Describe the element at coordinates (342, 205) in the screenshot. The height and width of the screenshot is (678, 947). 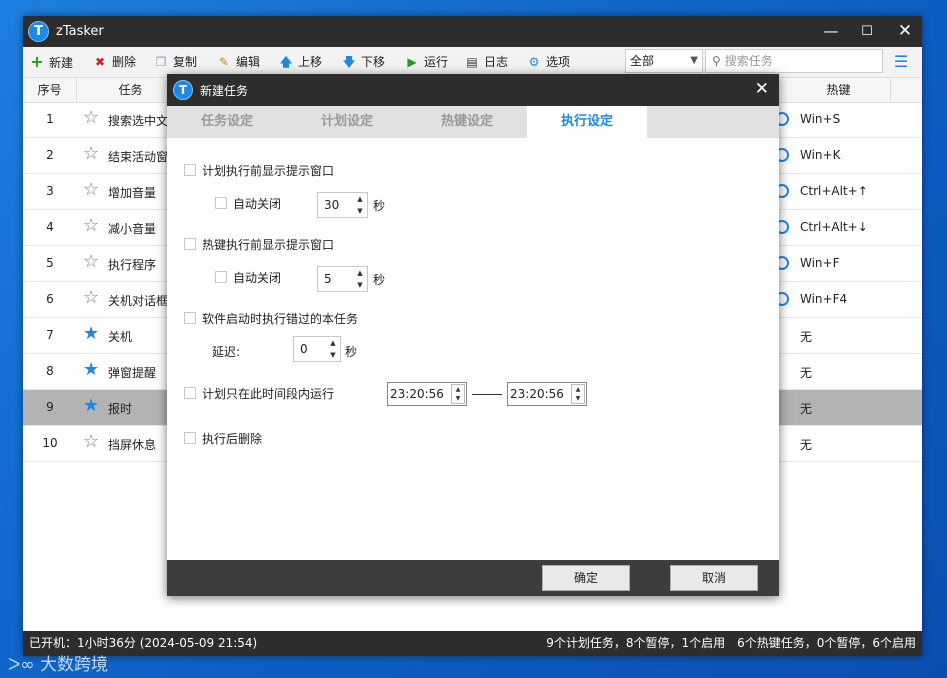
I see `schedule-auto-close-stepper: 30 ▲ ▼` at that location.